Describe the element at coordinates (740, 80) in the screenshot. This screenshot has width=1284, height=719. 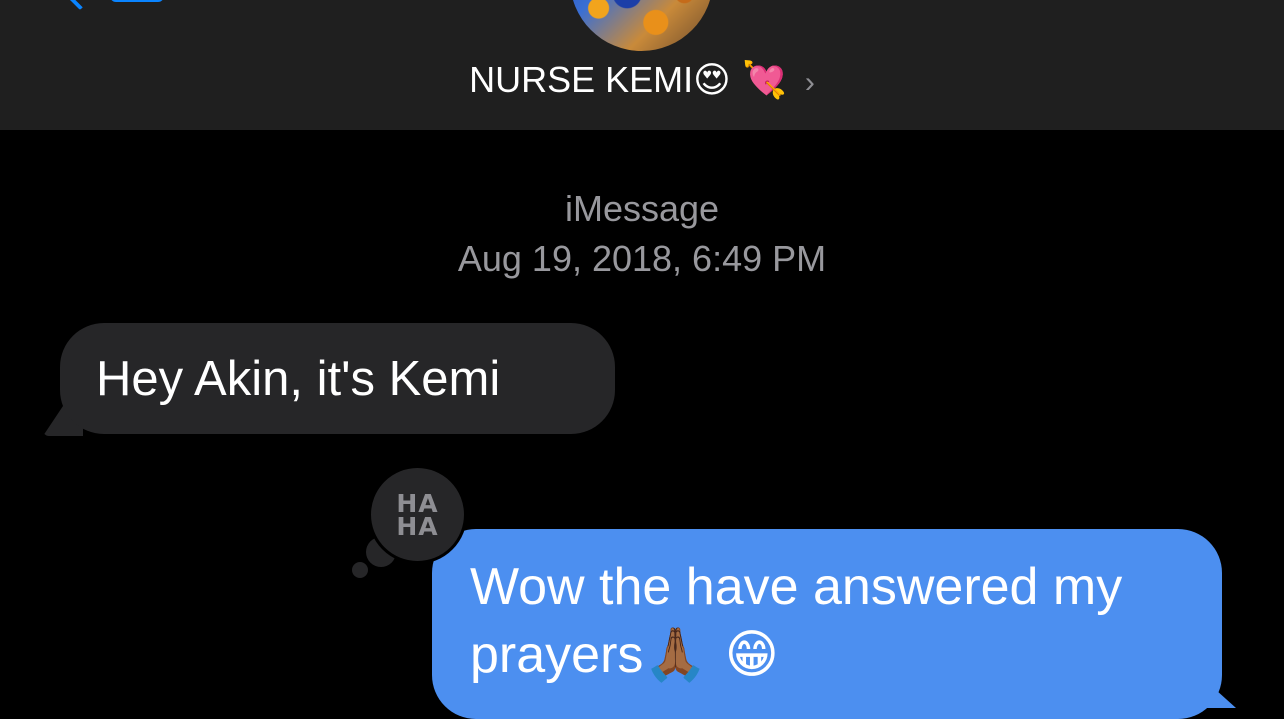
I see `contact-emoji: 😍 💘` at that location.